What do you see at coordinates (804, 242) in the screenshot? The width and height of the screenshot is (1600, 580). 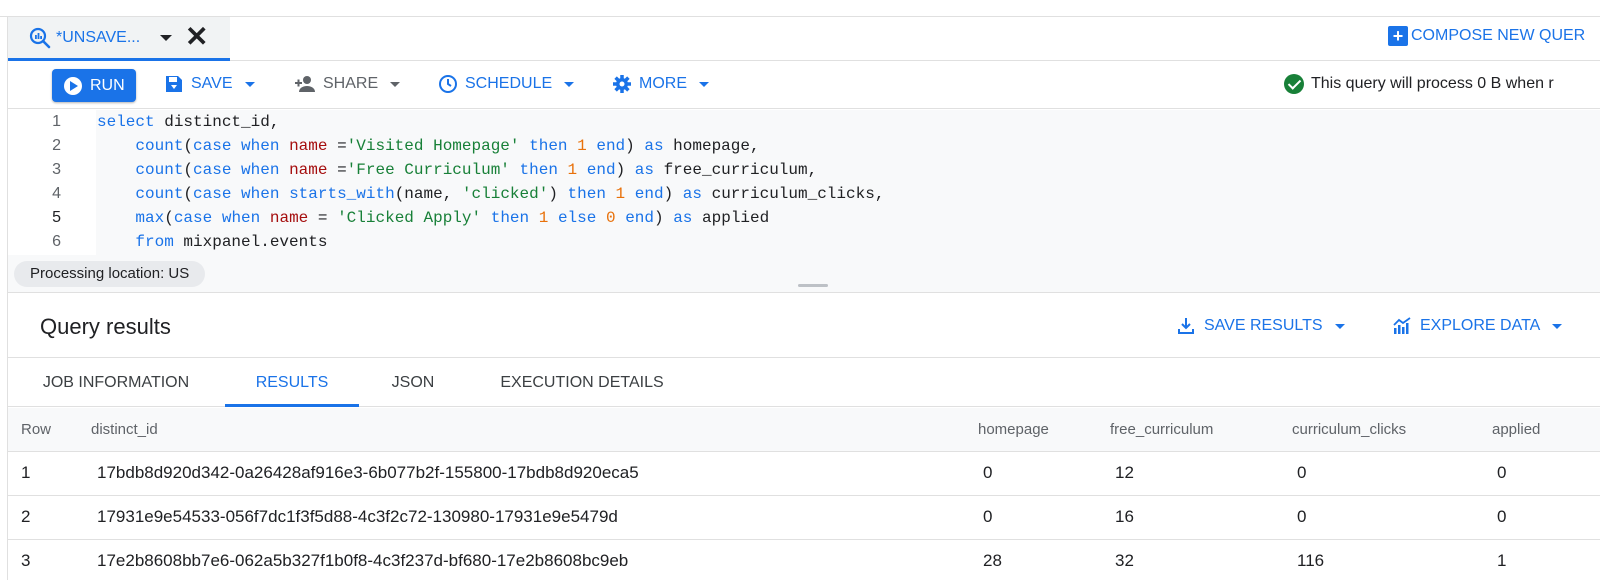 I see `code-line: 6 from mixpanel.events` at bounding box center [804, 242].